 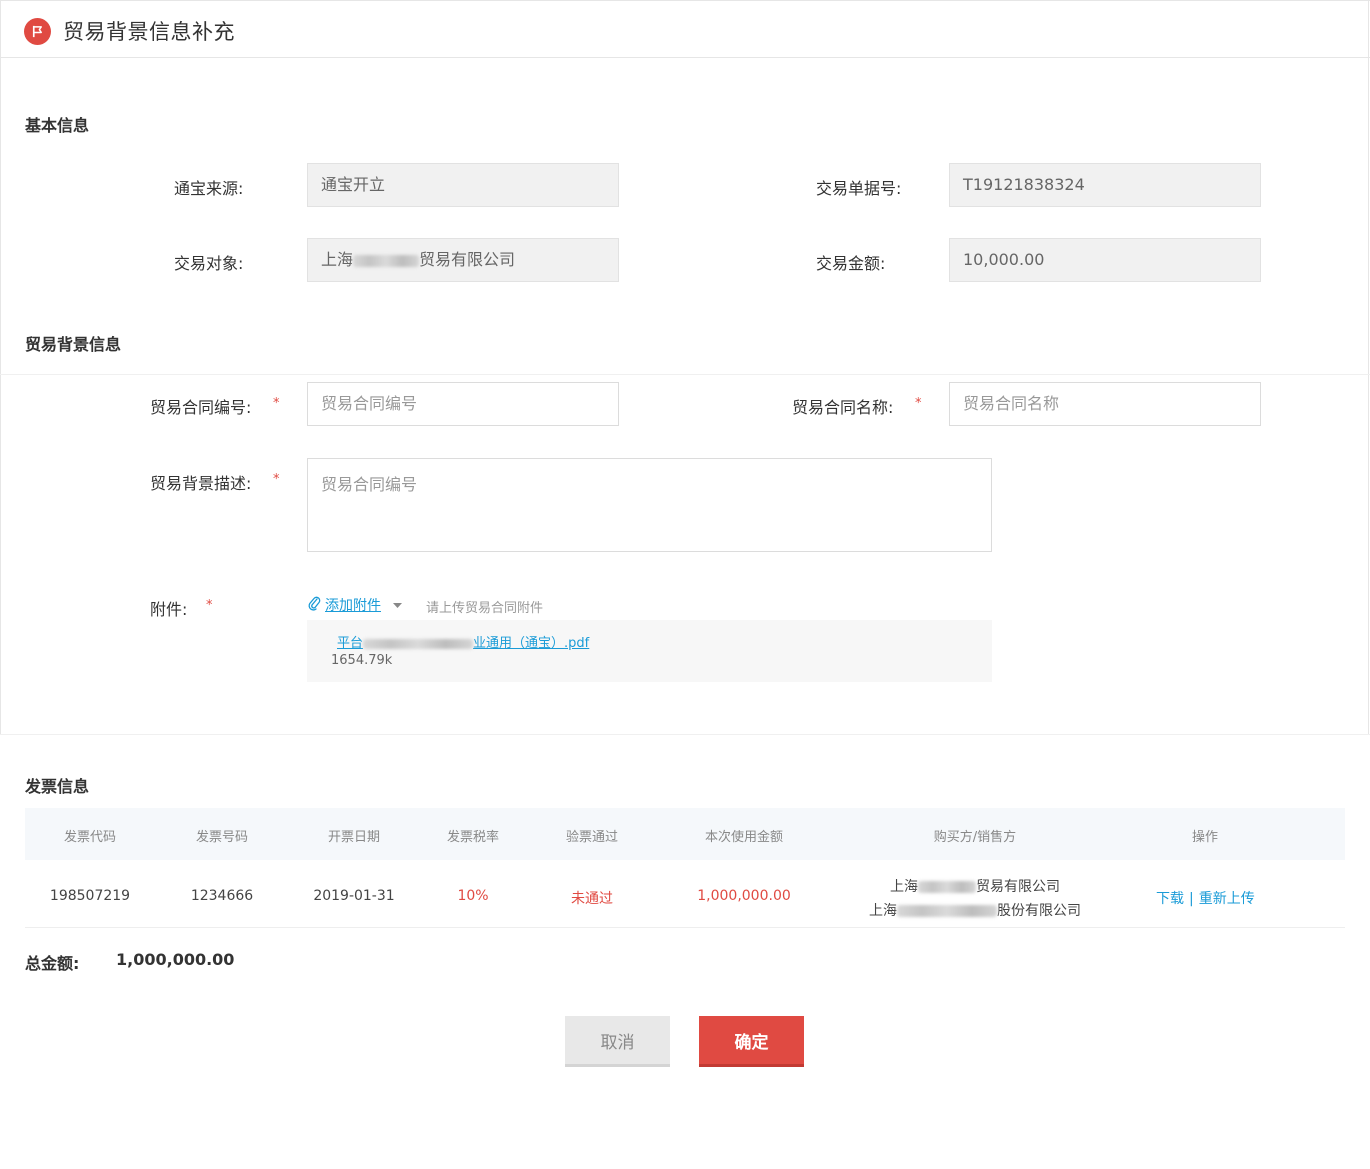 I want to click on order-number-field: T19121838324, so click(x=1105, y=185).